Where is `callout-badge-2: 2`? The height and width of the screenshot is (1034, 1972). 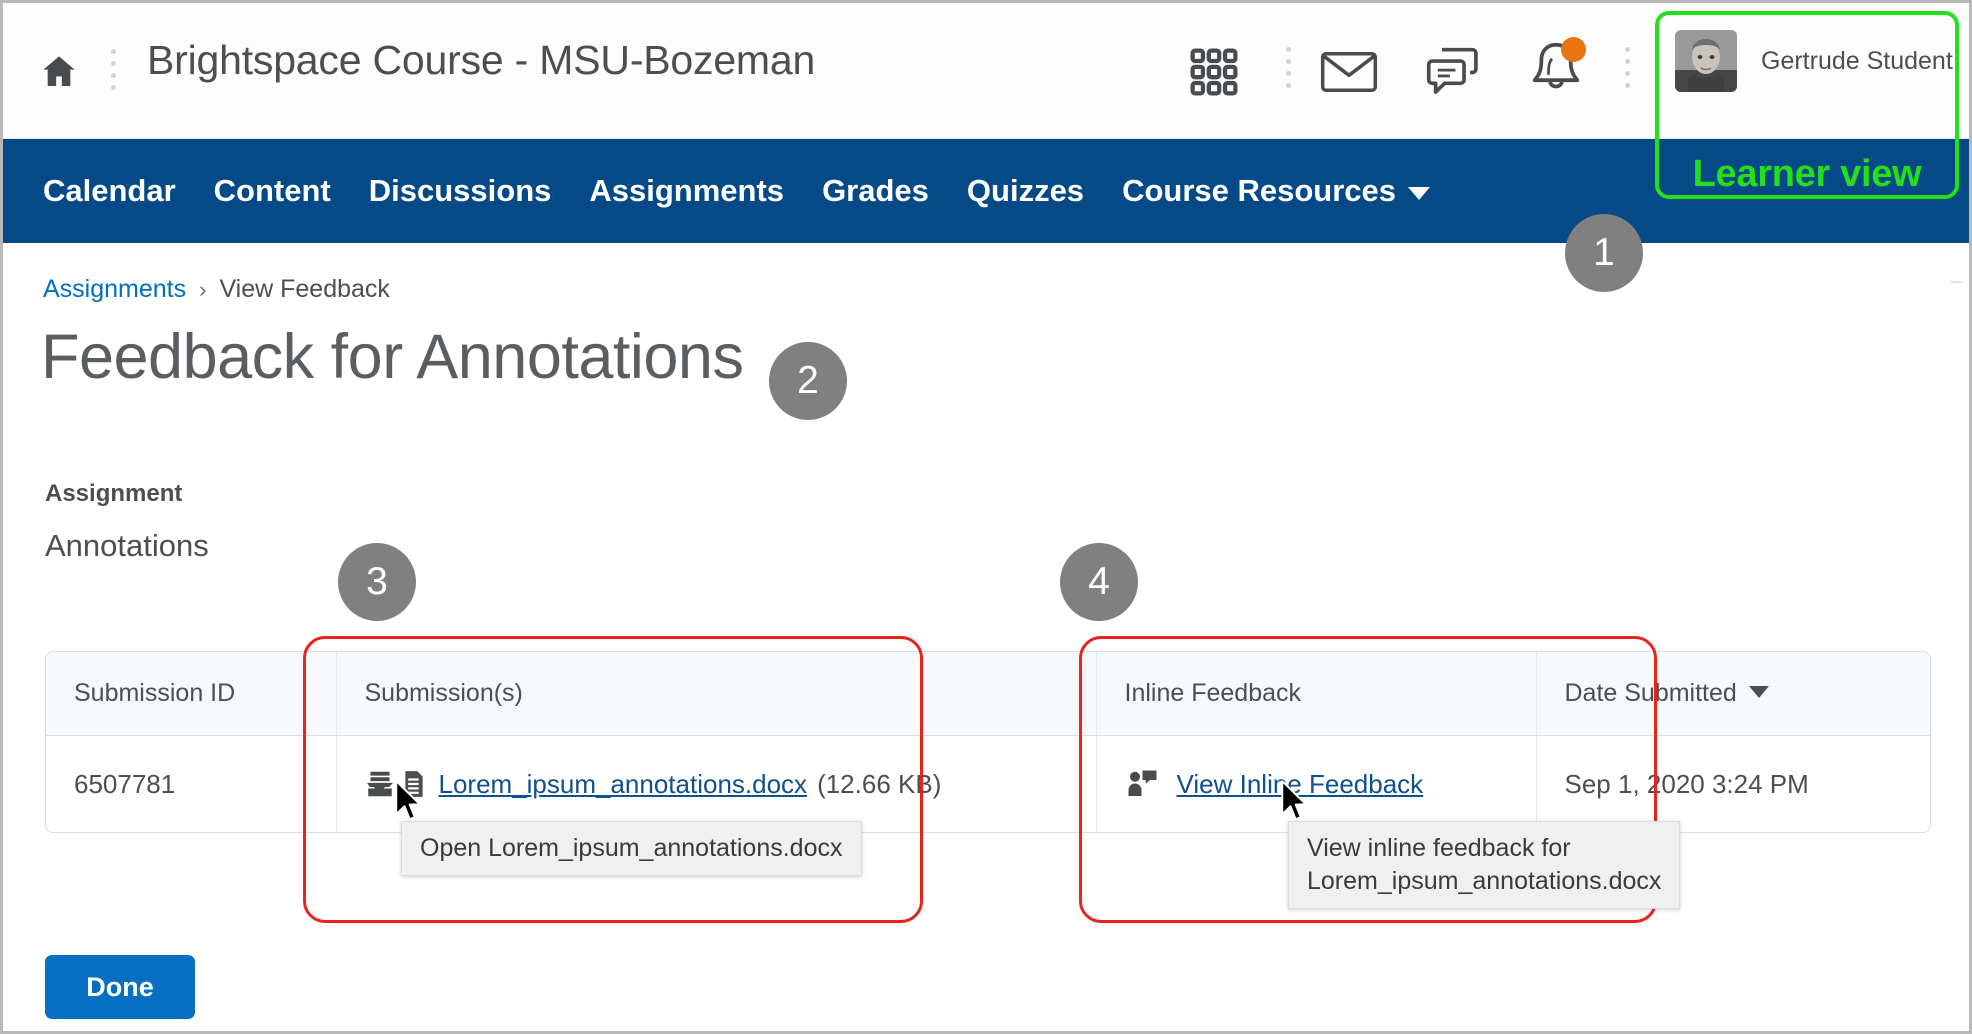 callout-badge-2: 2 is located at coordinates (808, 381).